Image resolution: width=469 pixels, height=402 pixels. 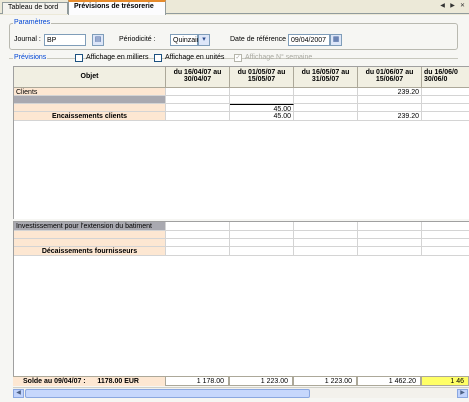 What do you see at coordinates (118, 381) in the screenshot?
I see `solde-value: 1178.00 EUR` at bounding box center [118, 381].